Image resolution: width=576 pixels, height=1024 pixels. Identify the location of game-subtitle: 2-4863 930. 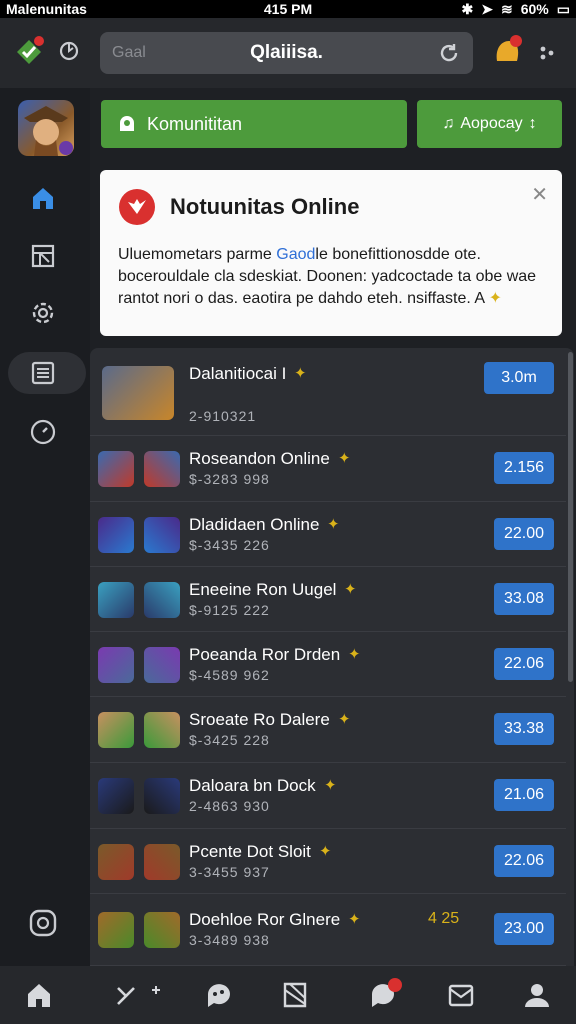
(229, 806).